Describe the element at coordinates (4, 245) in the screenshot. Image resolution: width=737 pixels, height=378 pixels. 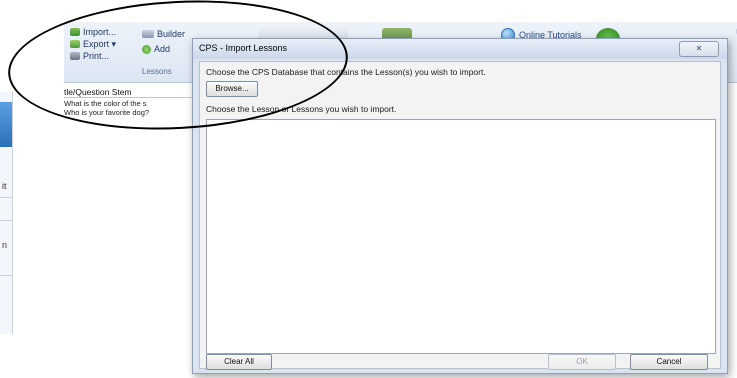
I see `left-panel-item: n` at that location.